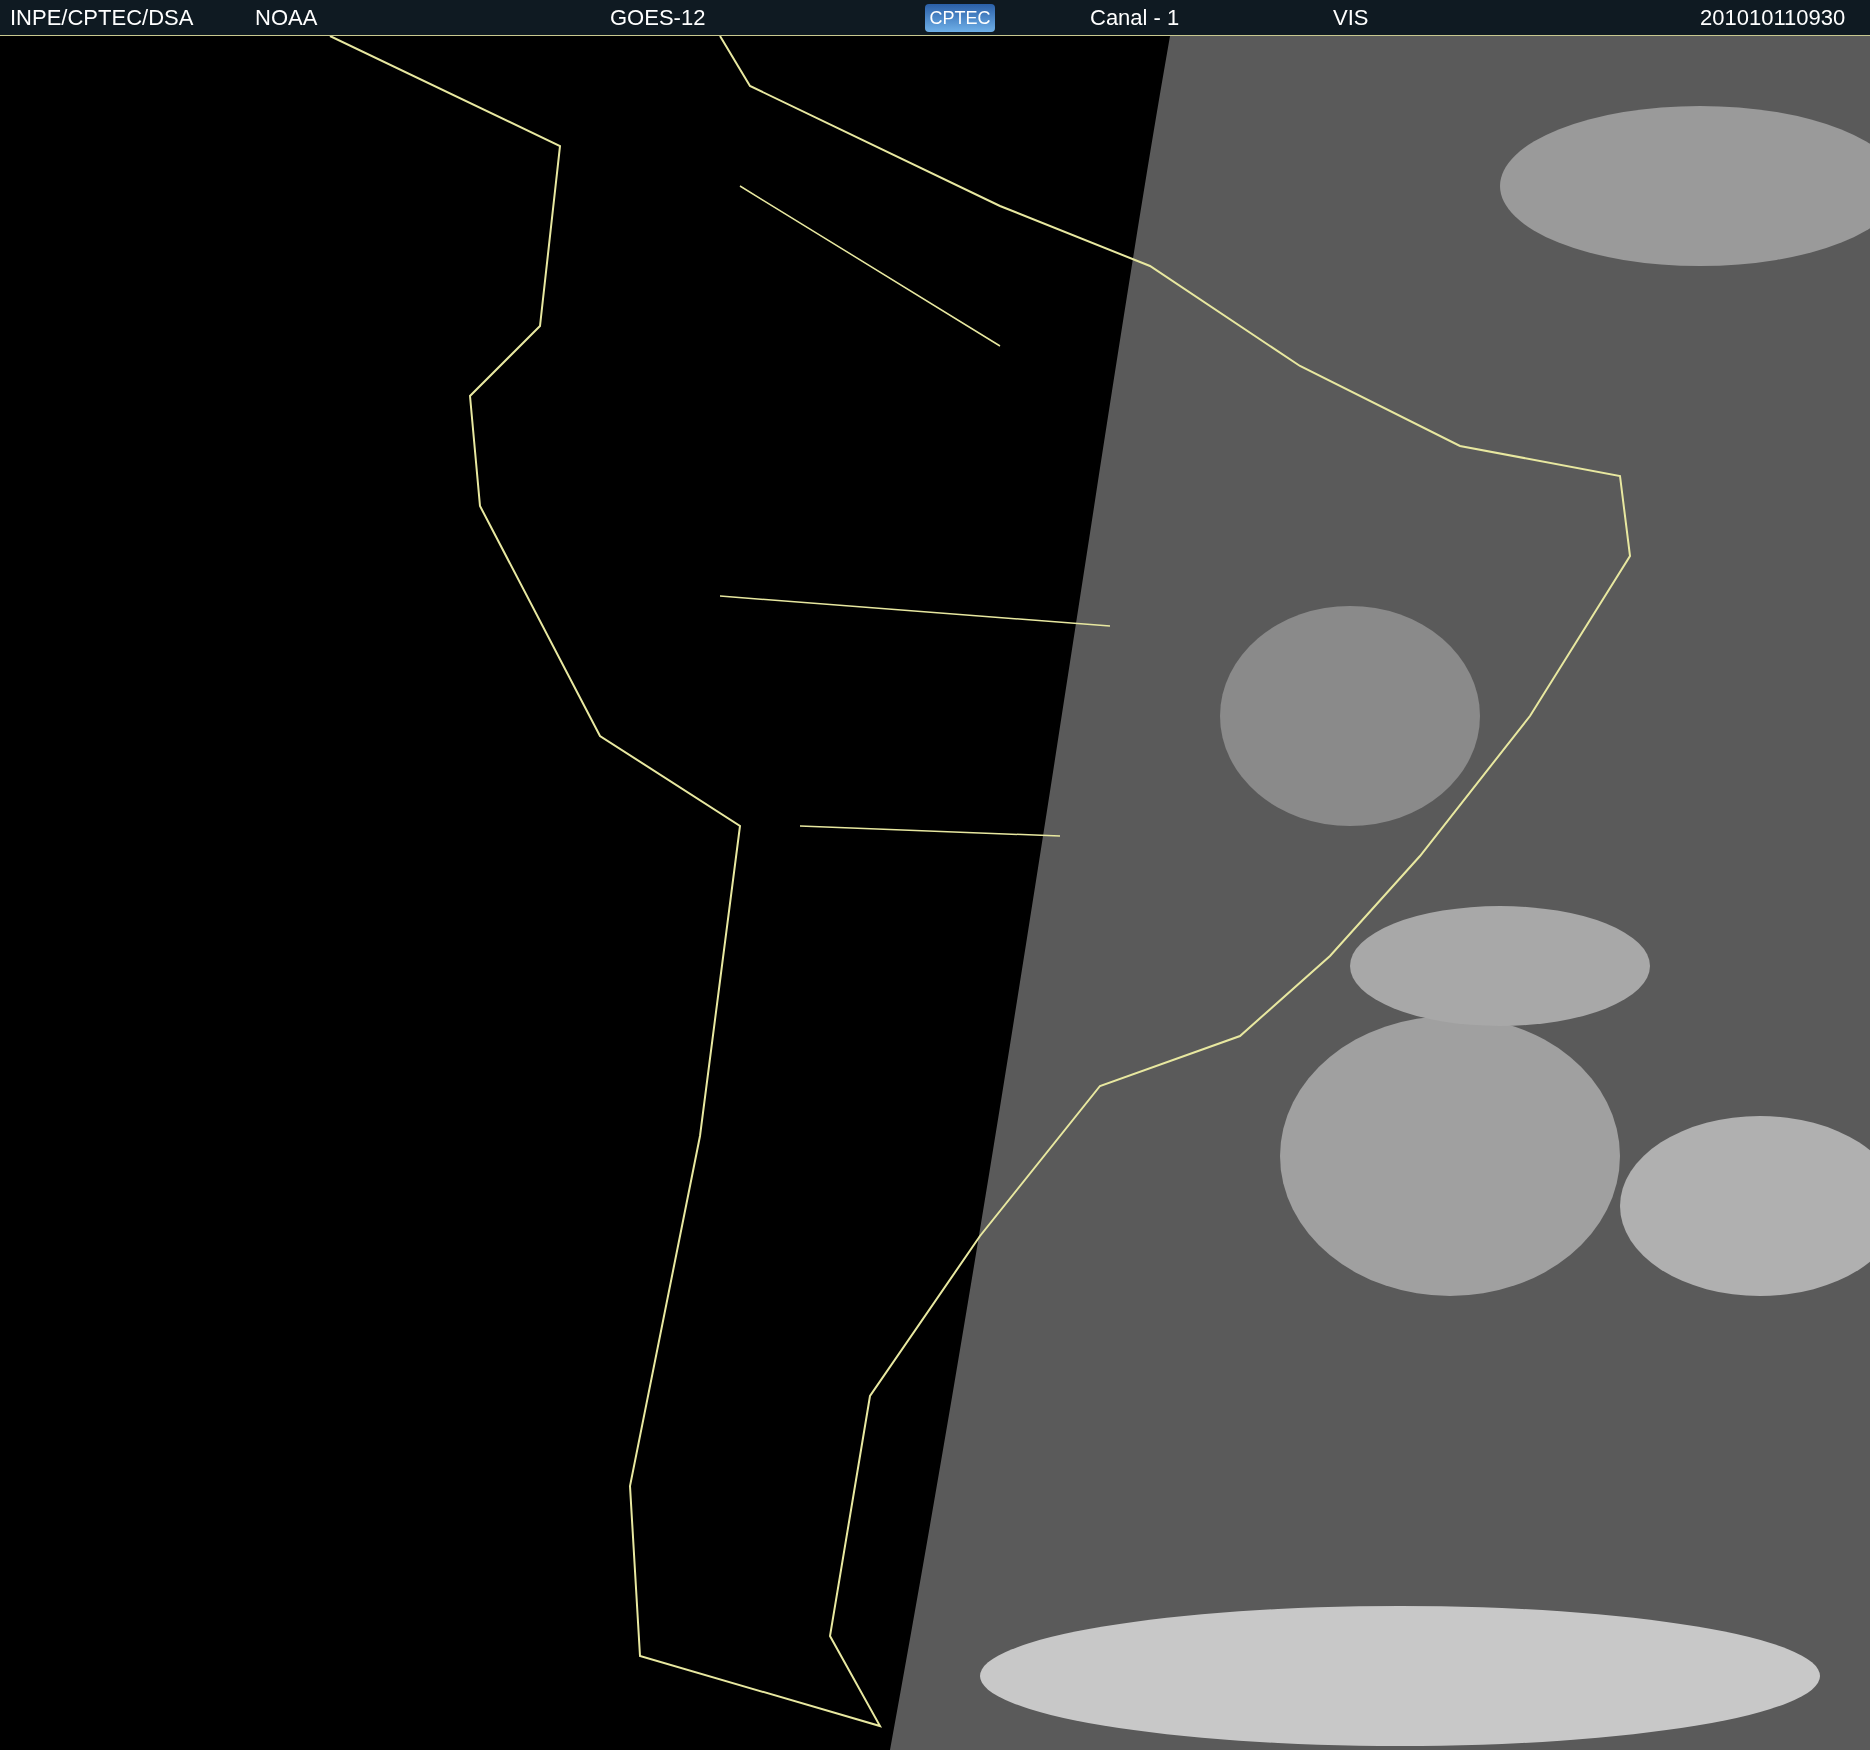 The height and width of the screenshot is (1750, 1870). What do you see at coordinates (102, 17) in the screenshot?
I see `source-label: INPE/CPTEC/DSA` at bounding box center [102, 17].